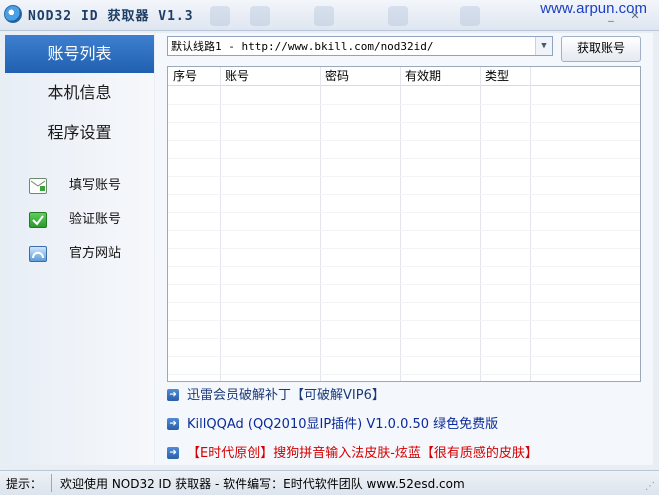 The height and width of the screenshot is (495, 659). I want to click on fetch-account-button: 获取账号, so click(601, 49).